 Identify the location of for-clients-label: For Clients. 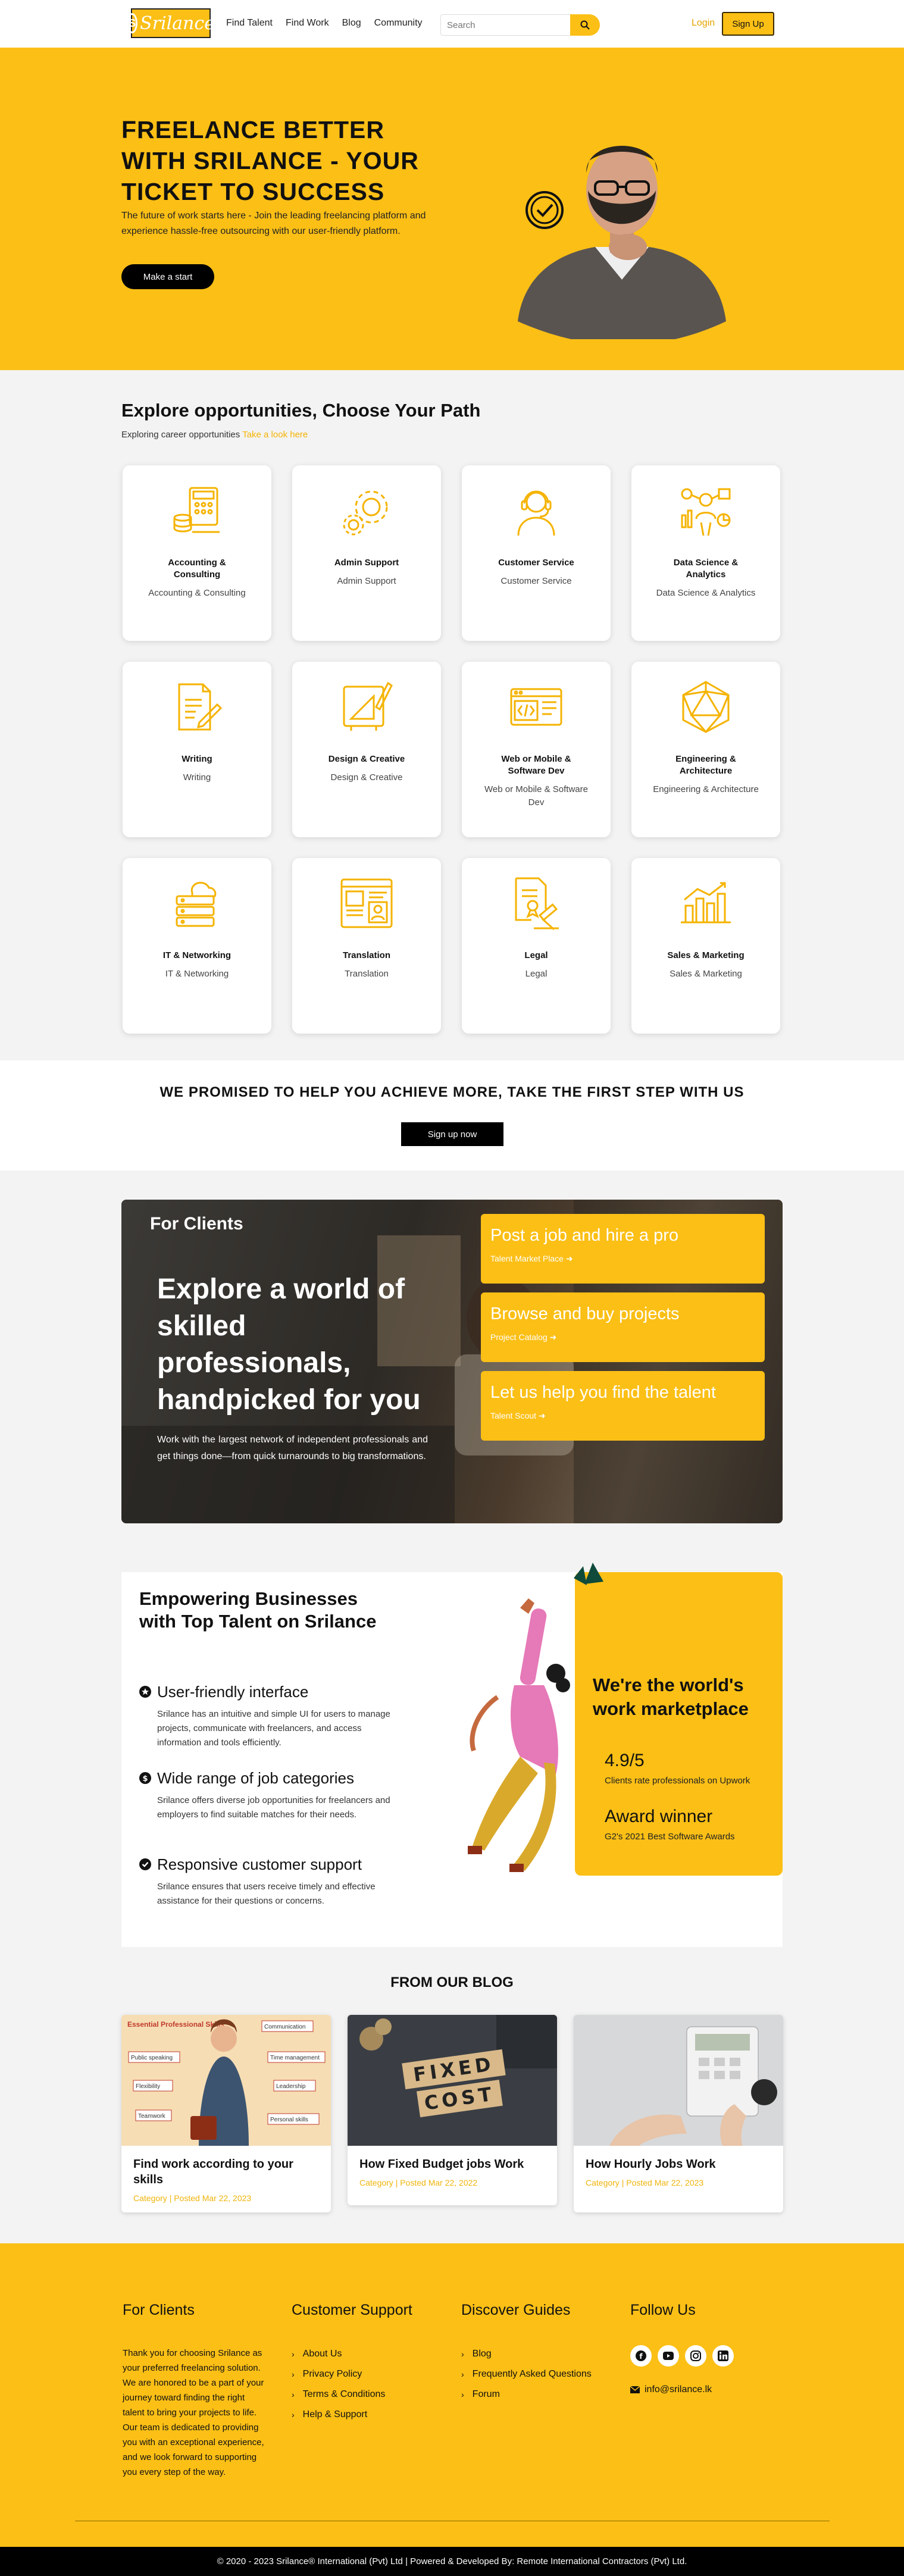
(196, 1224).